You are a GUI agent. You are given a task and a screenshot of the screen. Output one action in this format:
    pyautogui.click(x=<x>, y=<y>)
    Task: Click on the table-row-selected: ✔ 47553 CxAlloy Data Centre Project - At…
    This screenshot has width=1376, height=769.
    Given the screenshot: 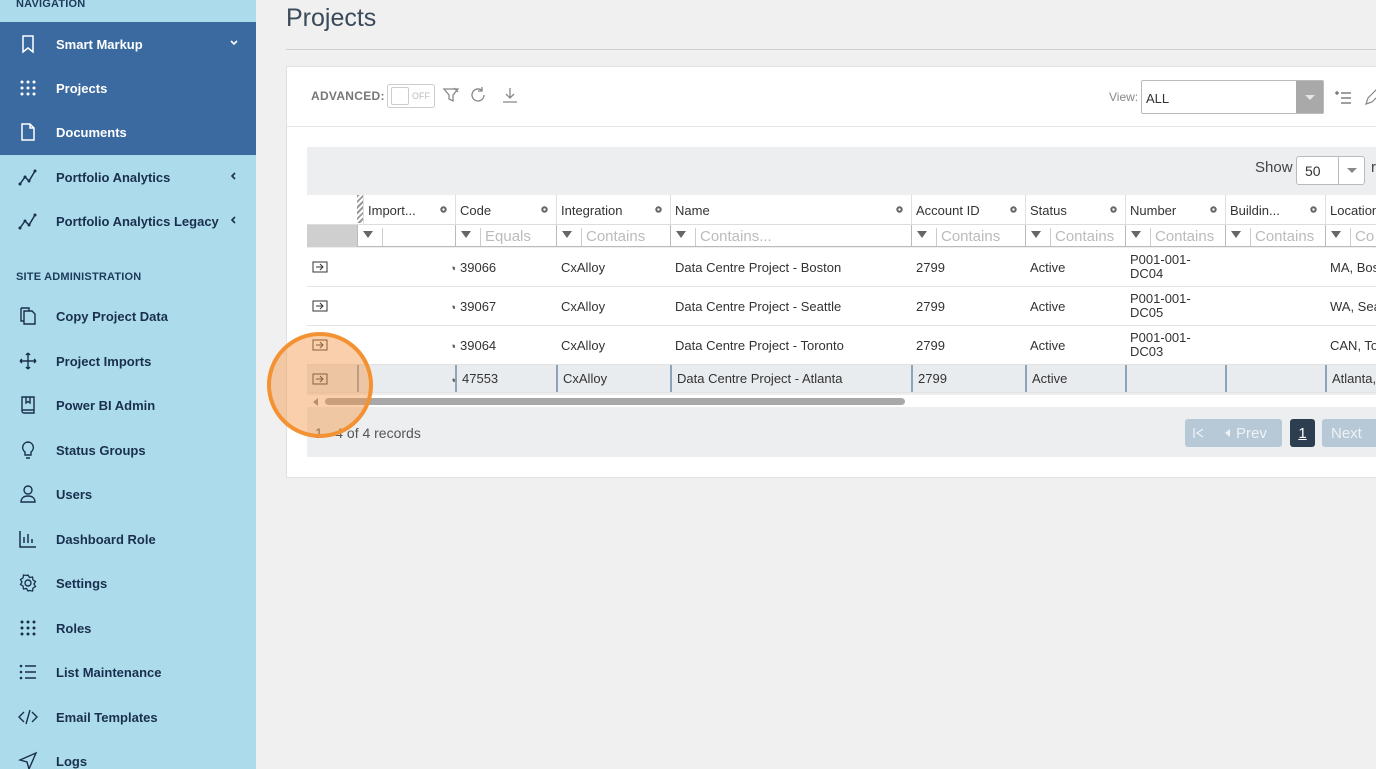 What is the action you would take?
    pyautogui.click(x=841, y=379)
    